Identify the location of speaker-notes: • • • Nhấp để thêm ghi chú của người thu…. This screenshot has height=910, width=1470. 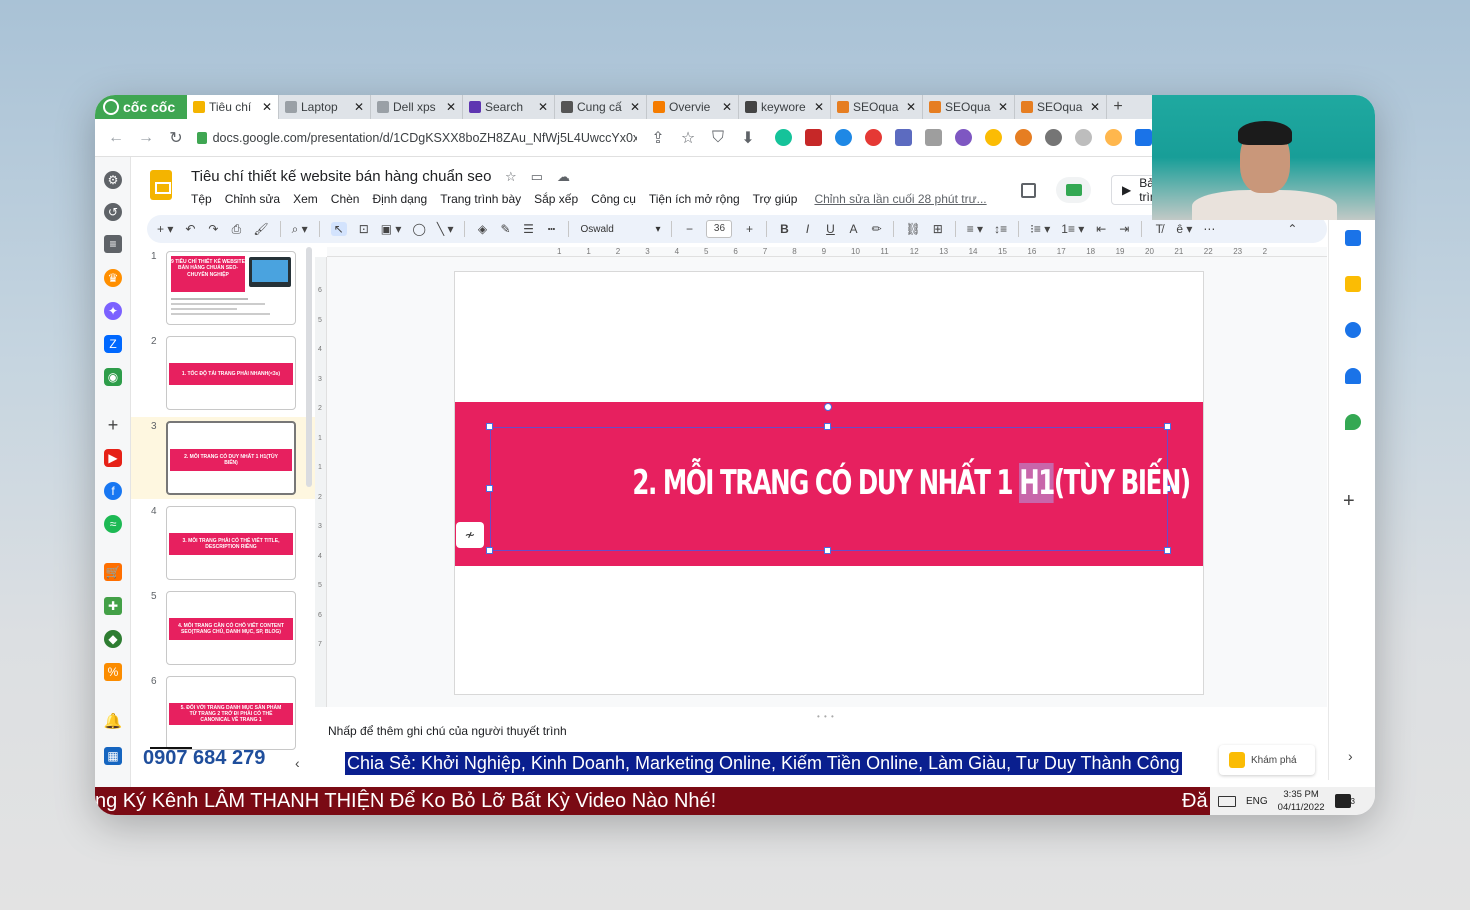
(827, 727).